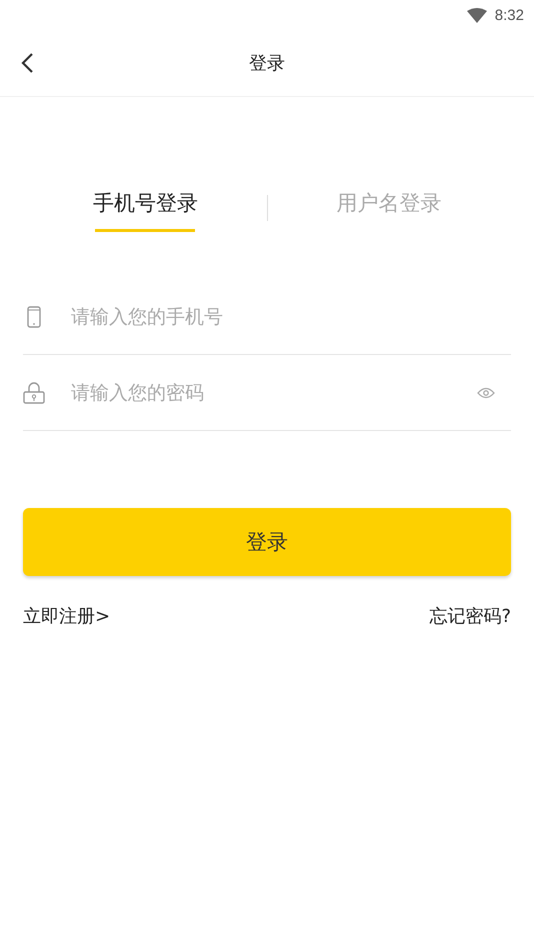 This screenshot has width=534, height=949. What do you see at coordinates (470, 616) in the screenshot?
I see `forgot-password-link: 忘记密码?` at bounding box center [470, 616].